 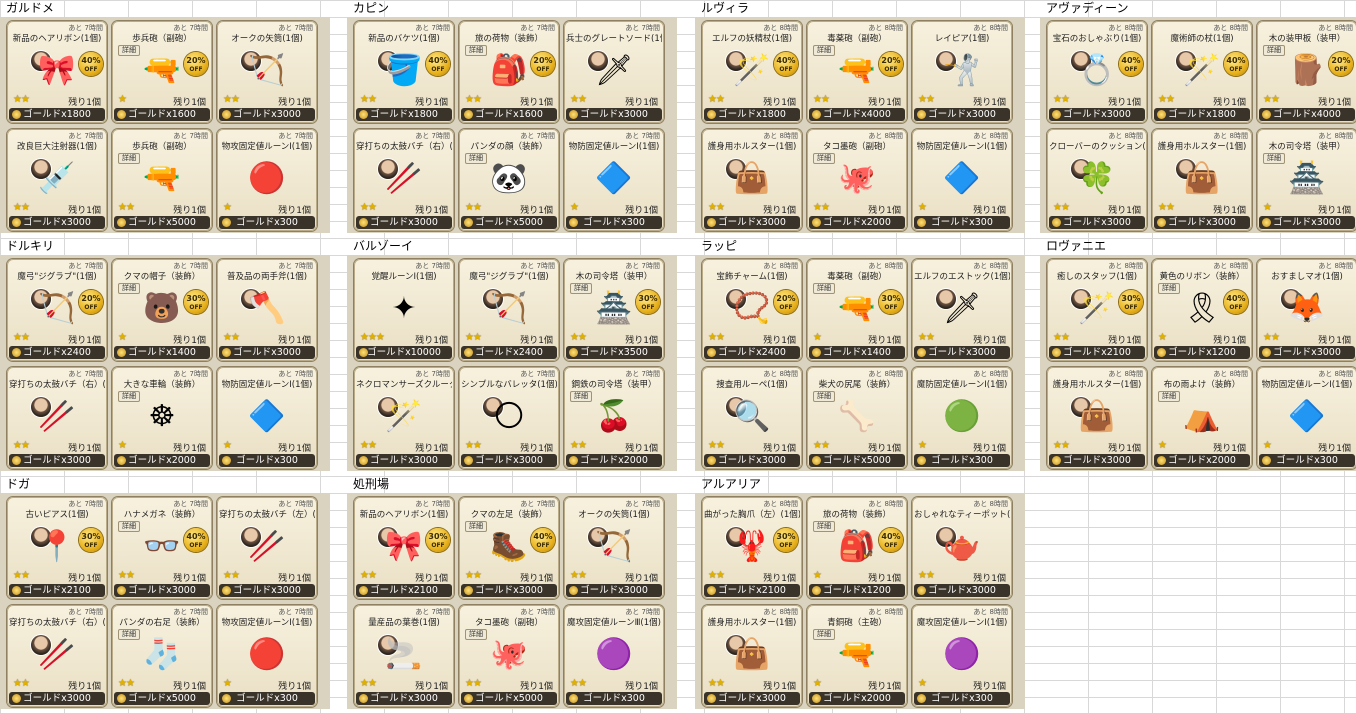 I want to click on shop-item-card: あと 7時間 魔攻固定値ルーンⅢ(1個) 🟣 ★★ 残り1個 ゴールドx300, so click(x=614, y=656).